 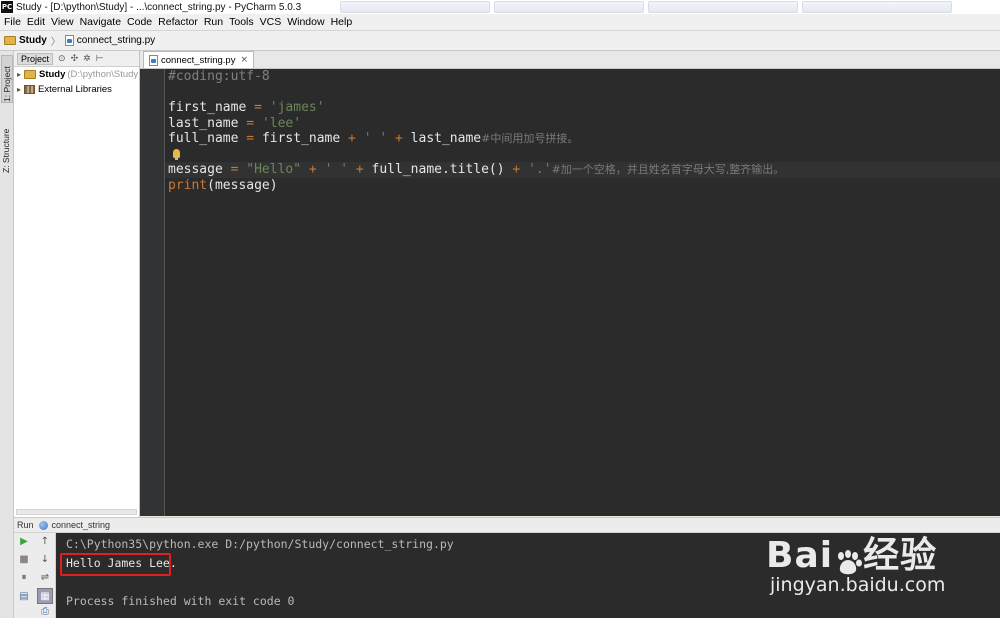 I want to click on code-keyword: print, so click(x=188, y=185).